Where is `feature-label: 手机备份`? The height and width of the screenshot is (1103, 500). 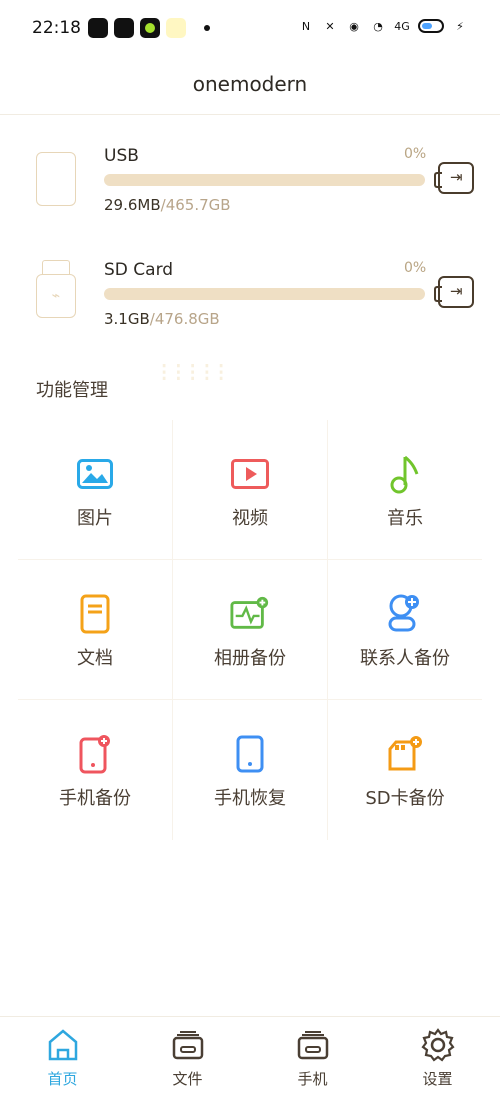 feature-label: 手机备份 is located at coordinates (95, 798).